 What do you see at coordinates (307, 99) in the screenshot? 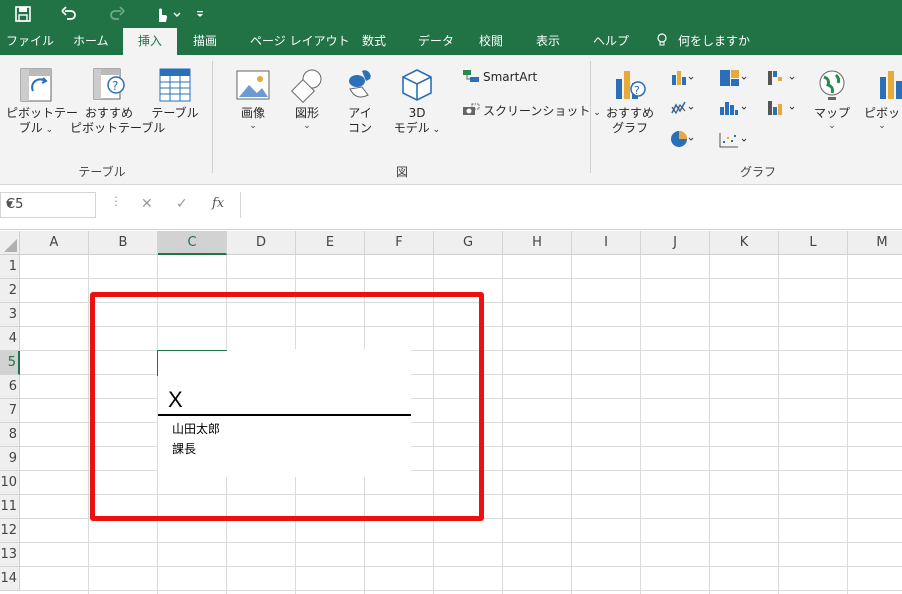
I see `shapes-button: 図形 ⌄` at bounding box center [307, 99].